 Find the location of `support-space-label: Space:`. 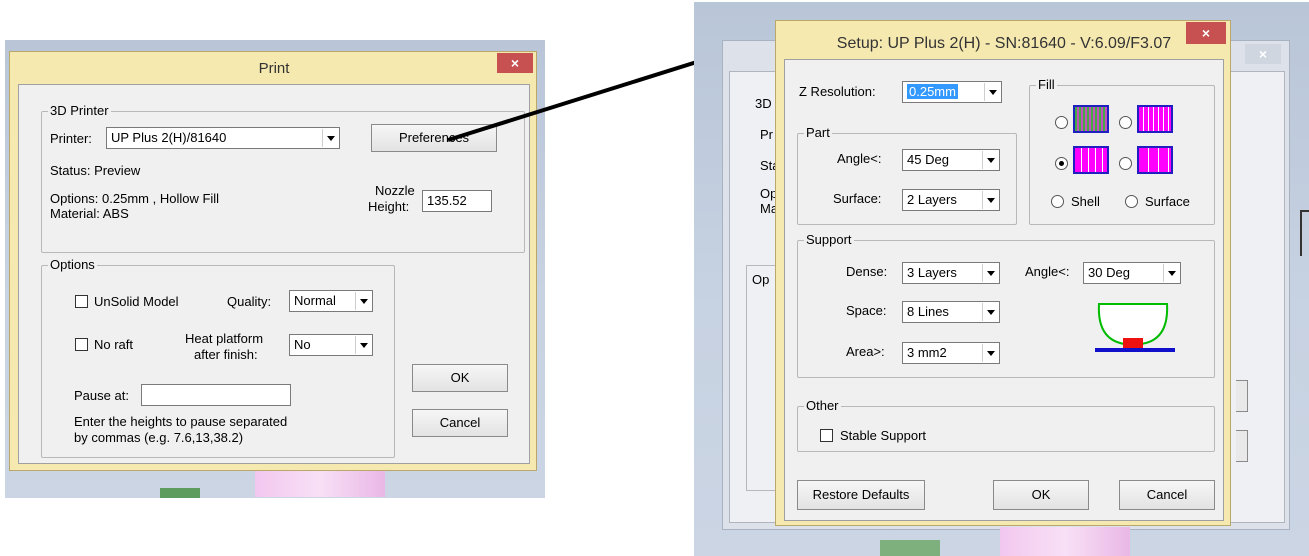

support-space-label: Space: is located at coordinates (866, 310).